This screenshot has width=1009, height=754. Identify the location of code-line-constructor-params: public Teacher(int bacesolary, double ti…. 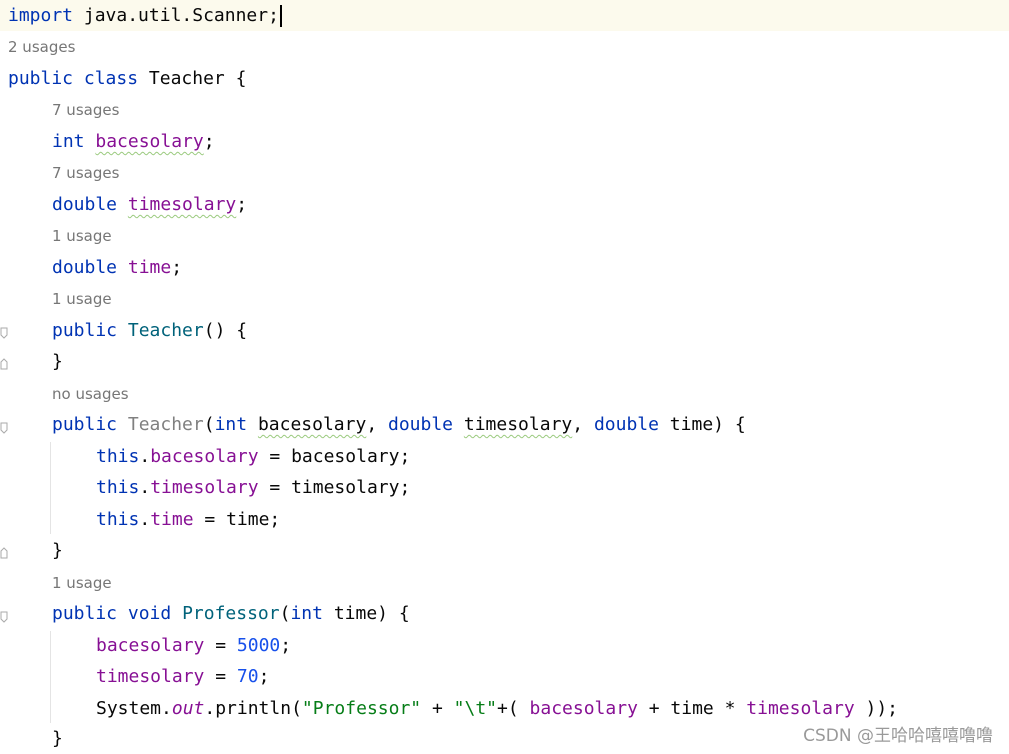
(504, 424).